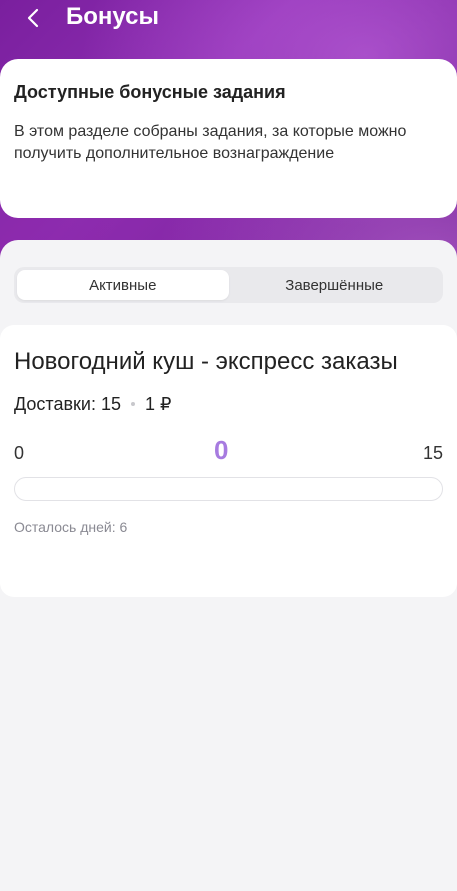 The image size is (457, 891). I want to click on page-title: Бонусы, so click(112, 16).